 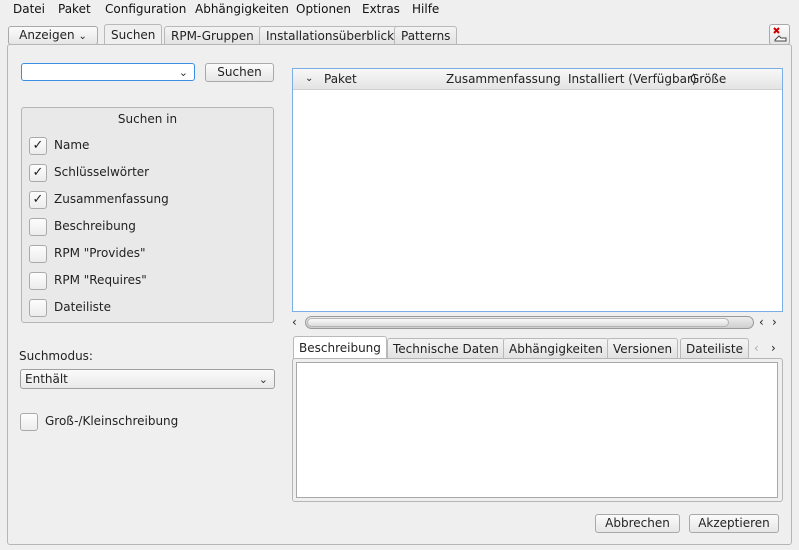 What do you see at coordinates (29, 9) in the screenshot?
I see `menu-datei: Datei` at bounding box center [29, 9].